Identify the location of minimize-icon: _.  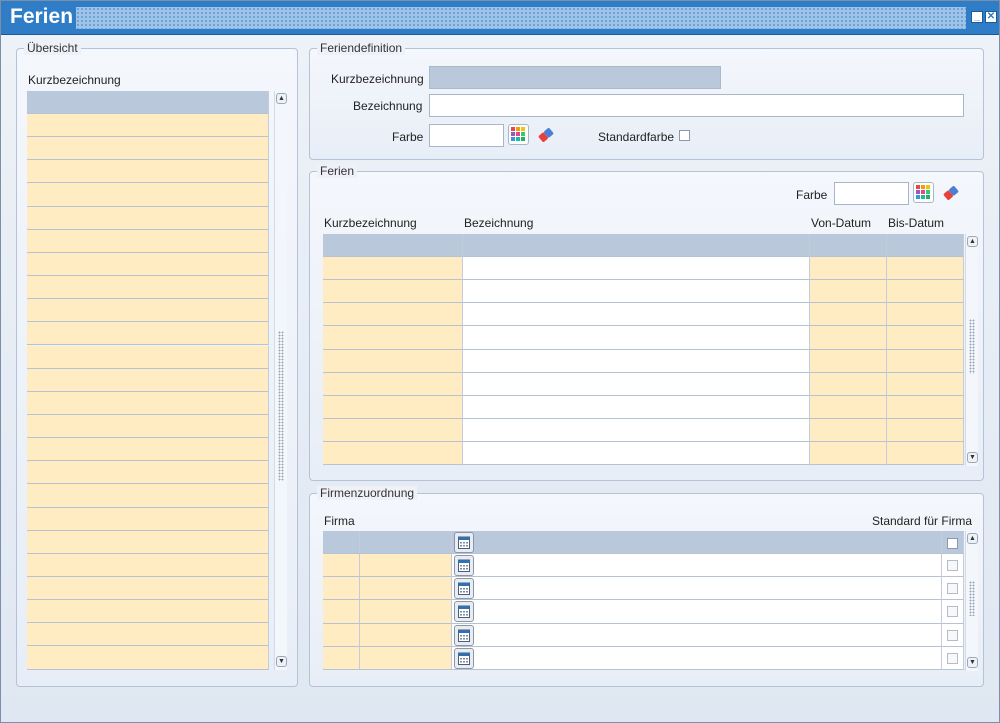
(977, 17).